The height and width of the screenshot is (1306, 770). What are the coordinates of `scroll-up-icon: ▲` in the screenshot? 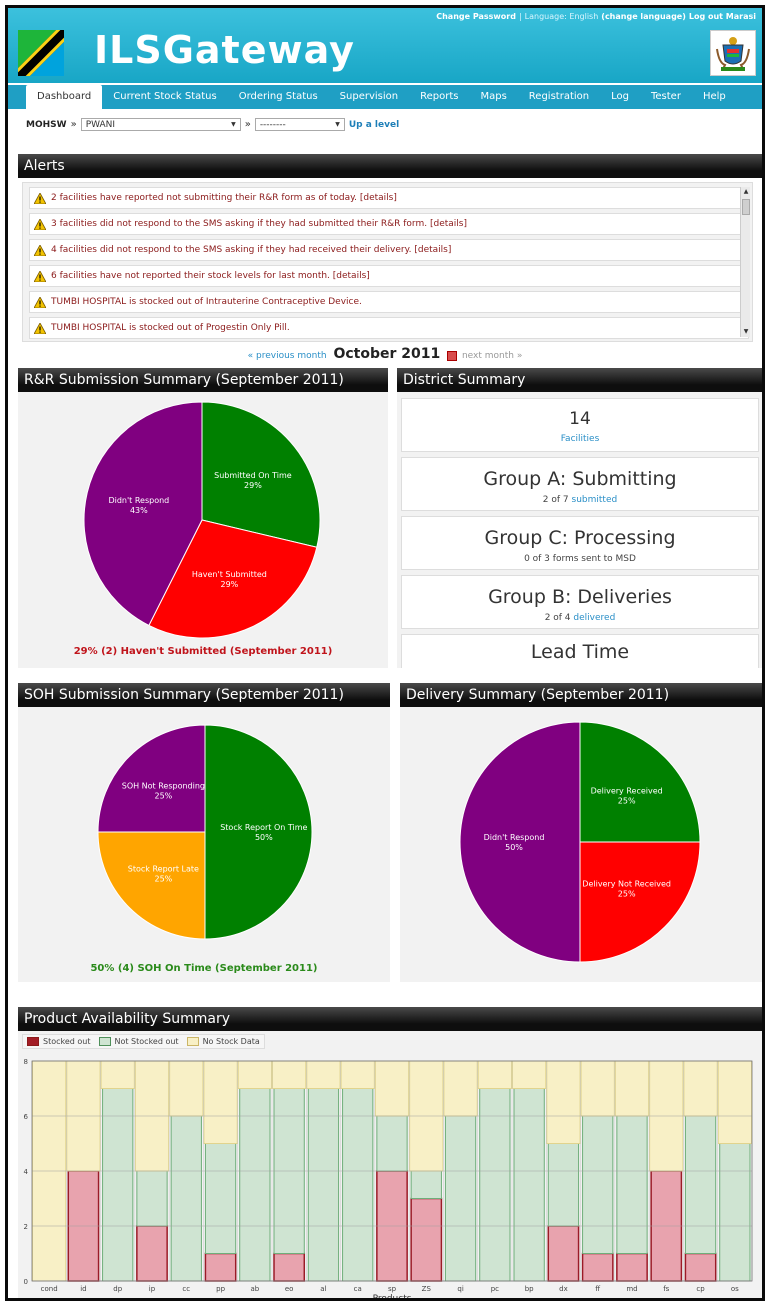 It's located at (746, 192).